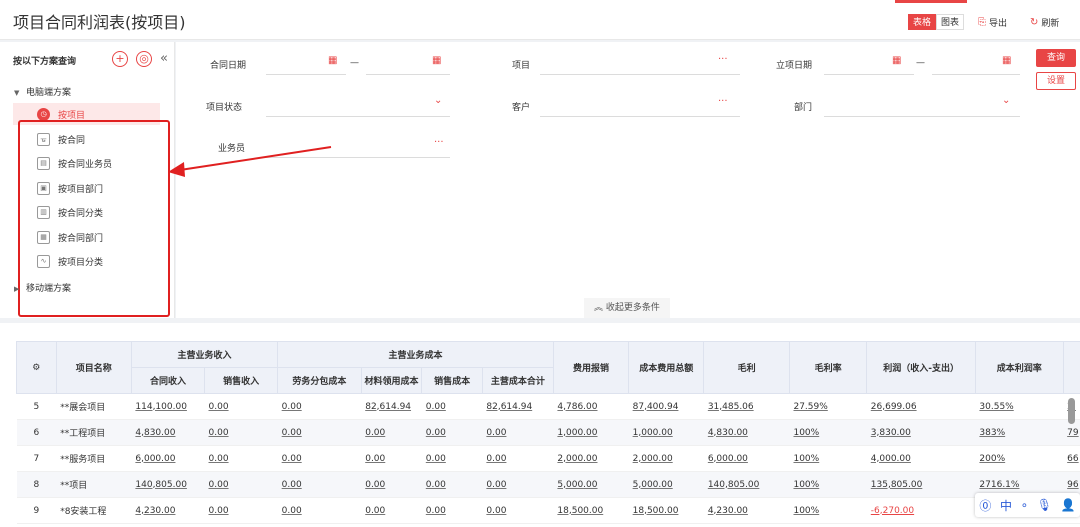  What do you see at coordinates (746, 484) in the screenshot?
I see `cell-gross-profit: 140,805.00` at bounding box center [746, 484].